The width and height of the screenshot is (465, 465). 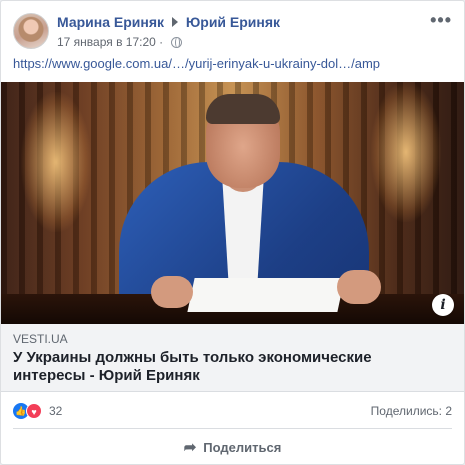 What do you see at coordinates (55, 411) in the screenshot?
I see `reaction-count: 32` at bounding box center [55, 411].